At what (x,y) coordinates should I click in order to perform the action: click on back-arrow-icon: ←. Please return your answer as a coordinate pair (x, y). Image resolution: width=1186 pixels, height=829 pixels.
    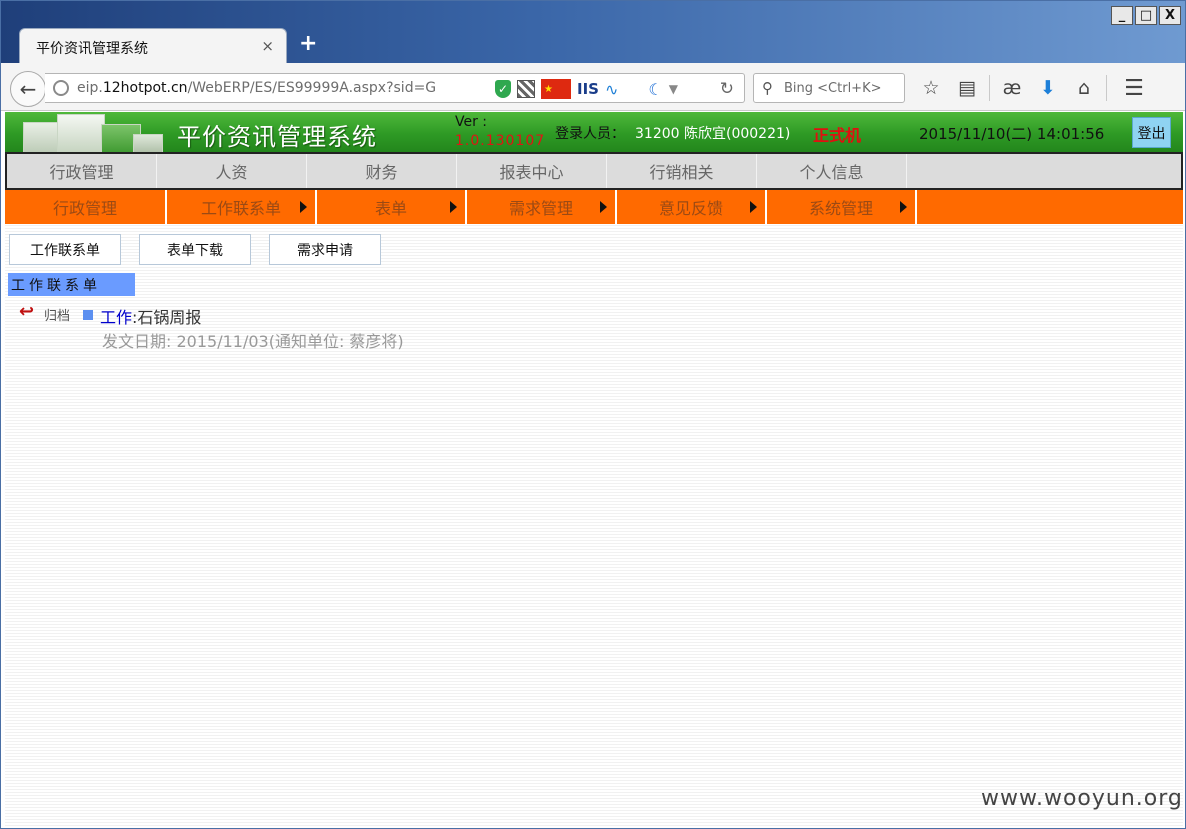
    Looking at the image, I should click on (28, 89).